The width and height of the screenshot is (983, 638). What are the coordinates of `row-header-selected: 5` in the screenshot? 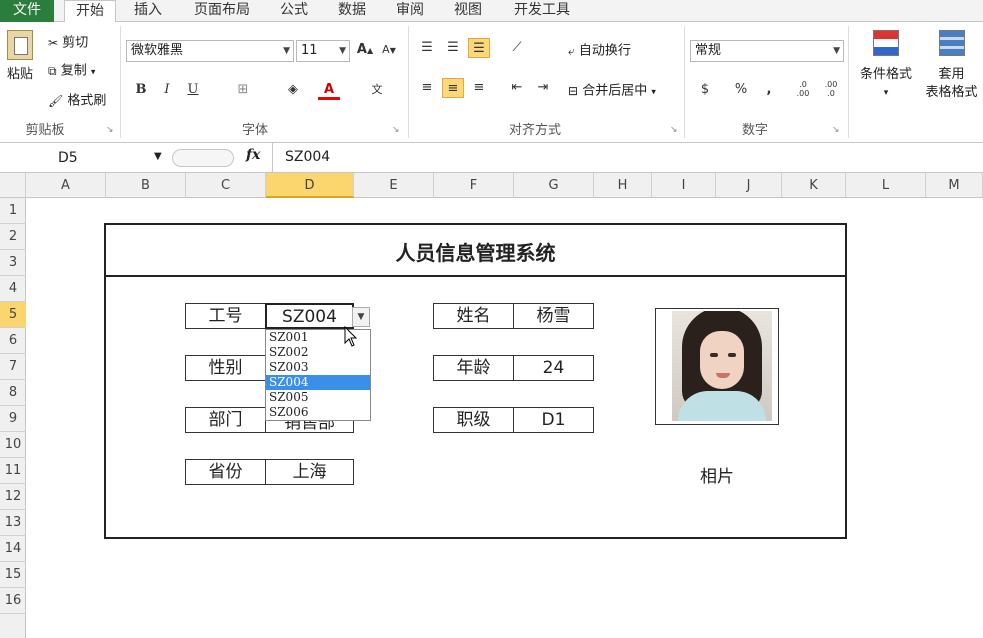 It's located at (13, 315).